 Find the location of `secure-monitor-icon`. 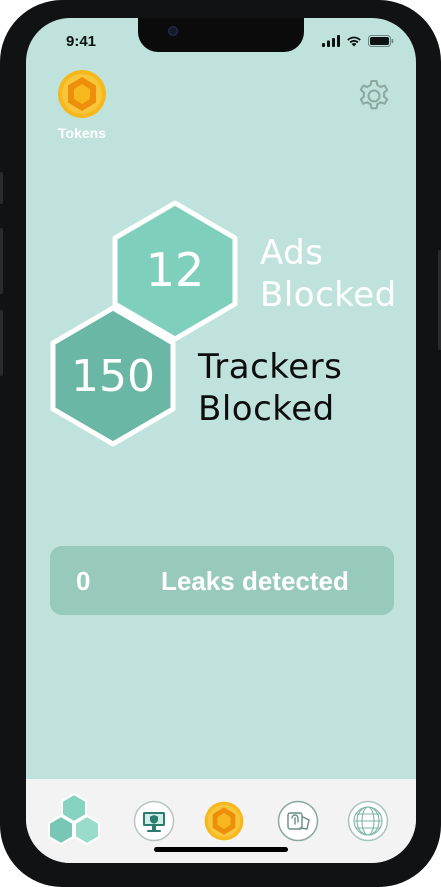

secure-monitor-icon is located at coordinates (154, 821).